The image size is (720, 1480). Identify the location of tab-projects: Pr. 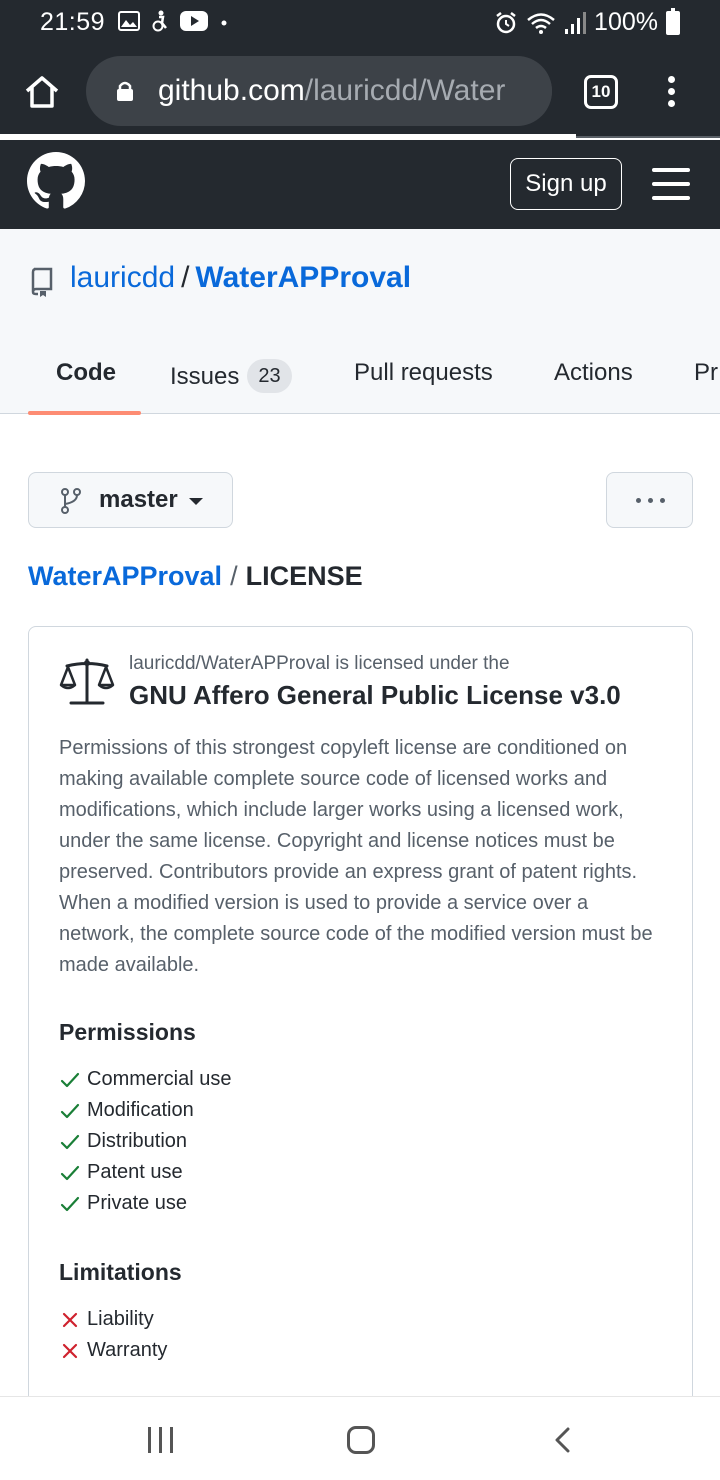
(706, 373).